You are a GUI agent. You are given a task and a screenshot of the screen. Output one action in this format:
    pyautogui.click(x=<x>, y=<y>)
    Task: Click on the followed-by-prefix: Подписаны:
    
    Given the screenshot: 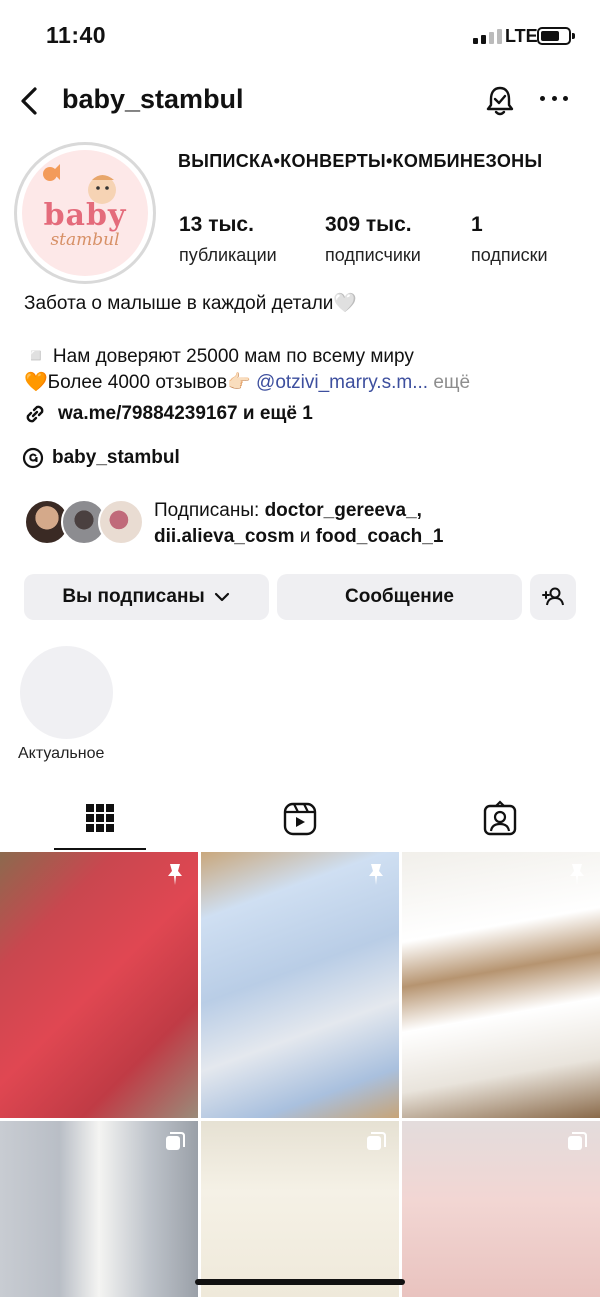 What is the action you would take?
    pyautogui.click(x=209, y=510)
    